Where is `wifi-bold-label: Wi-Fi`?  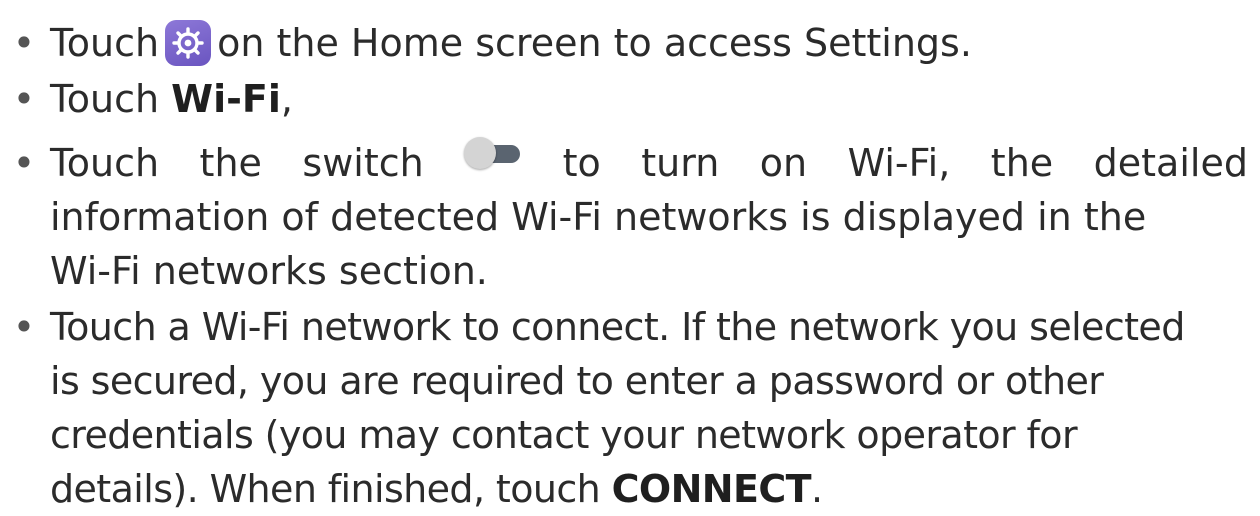
wifi-bold-label: Wi-Fi is located at coordinates (226, 99).